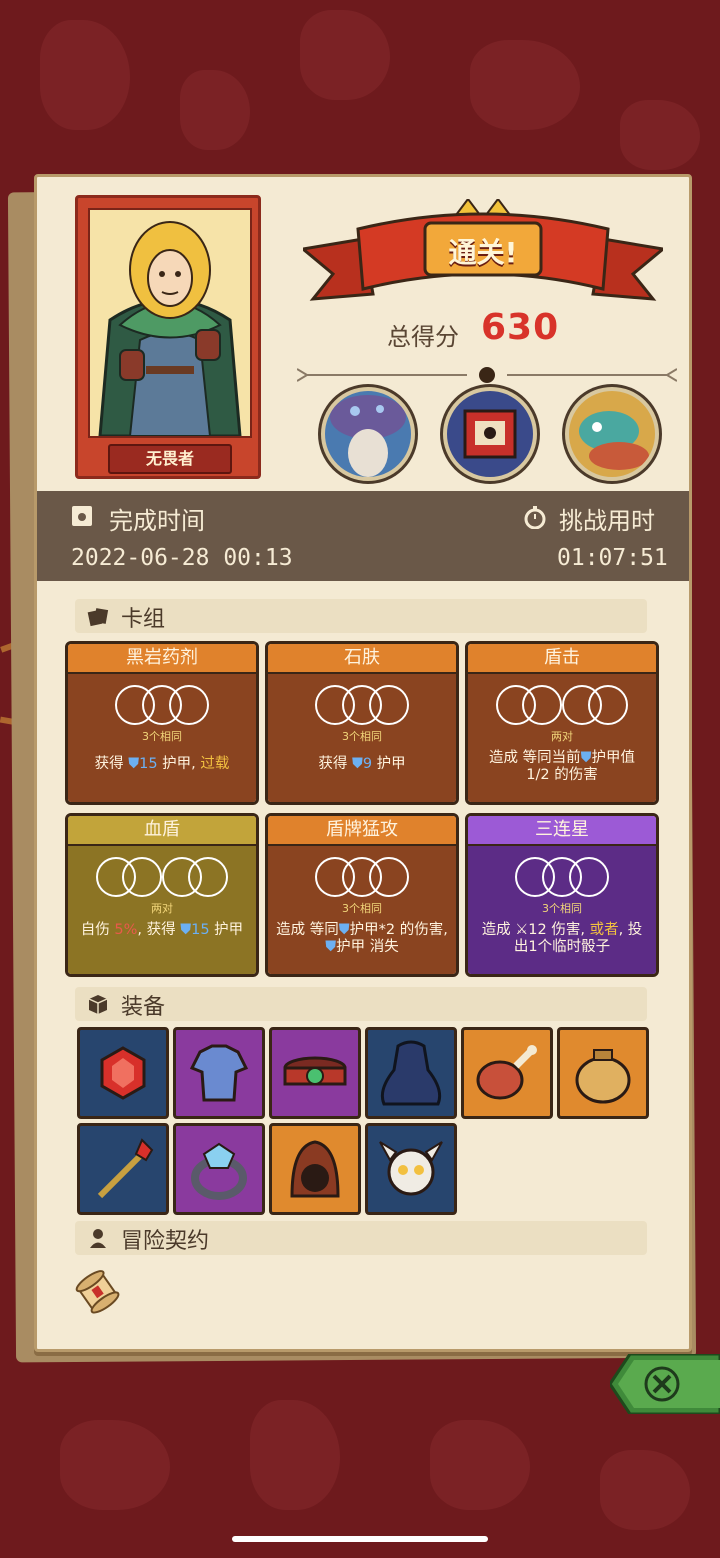  I want to click on coin-sack-icon, so click(603, 1073).